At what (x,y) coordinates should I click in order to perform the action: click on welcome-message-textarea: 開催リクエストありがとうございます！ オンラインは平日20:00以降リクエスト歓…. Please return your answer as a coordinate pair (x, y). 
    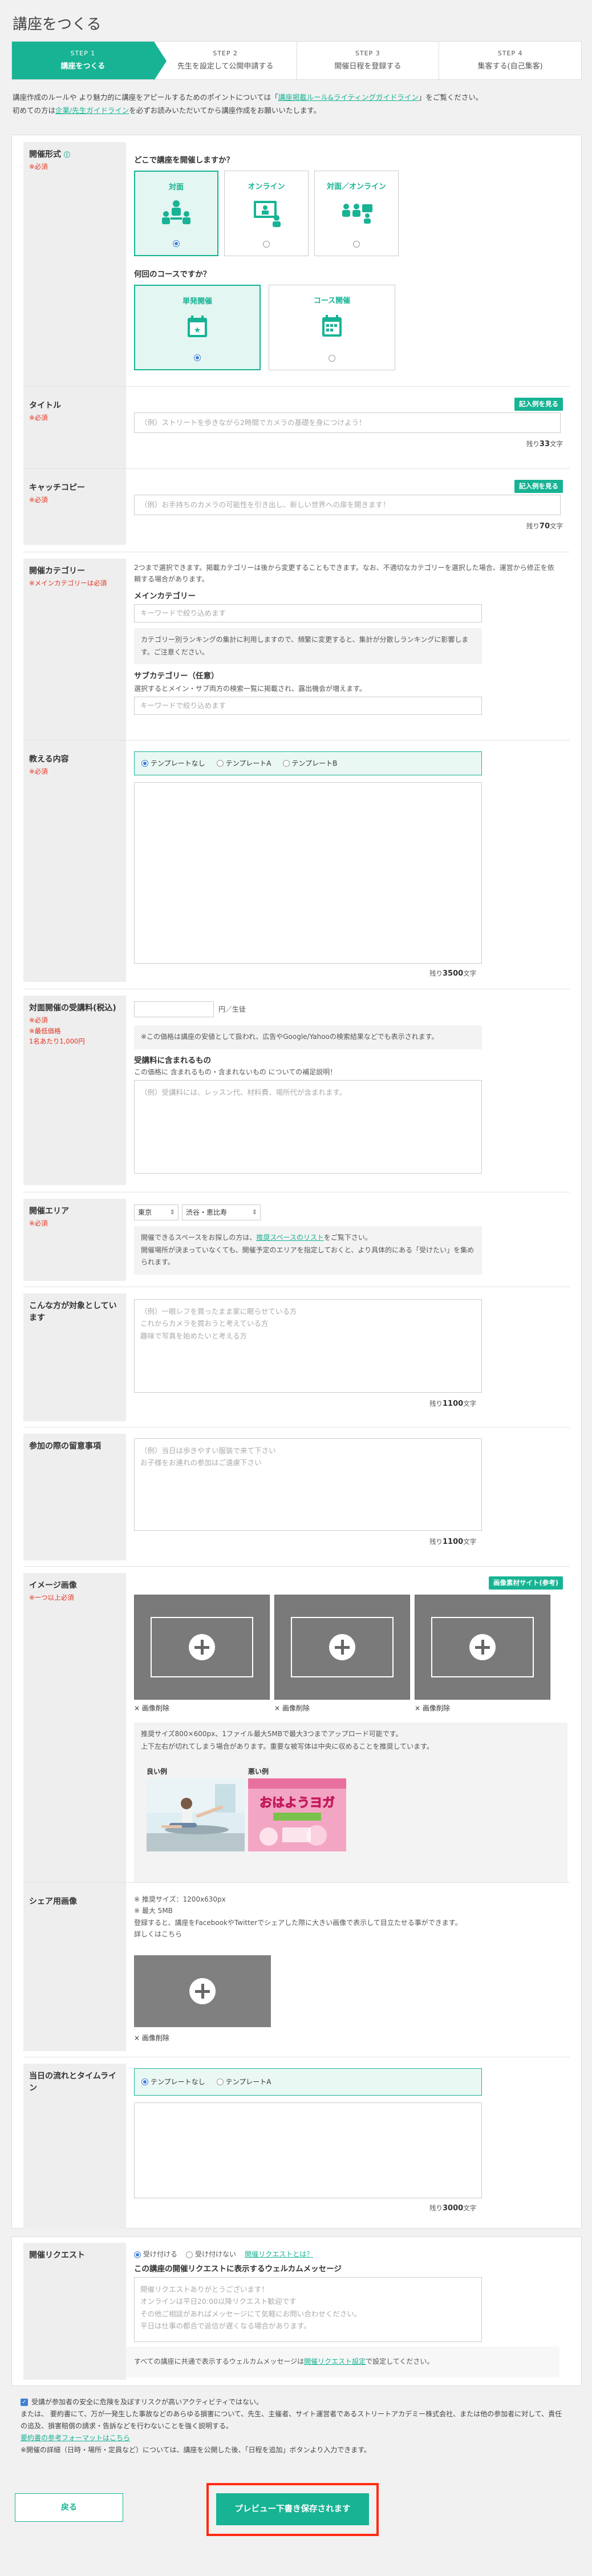
    Looking at the image, I should click on (308, 2309).